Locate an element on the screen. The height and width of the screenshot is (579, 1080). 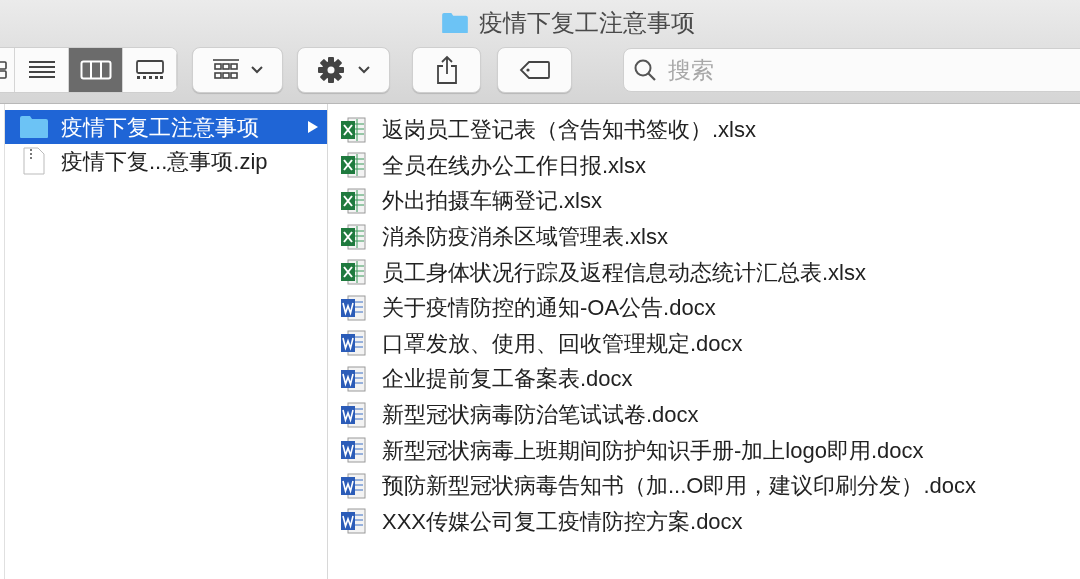
file-name: 外出拍摄车辆登记.xlsx is located at coordinates (492, 201).